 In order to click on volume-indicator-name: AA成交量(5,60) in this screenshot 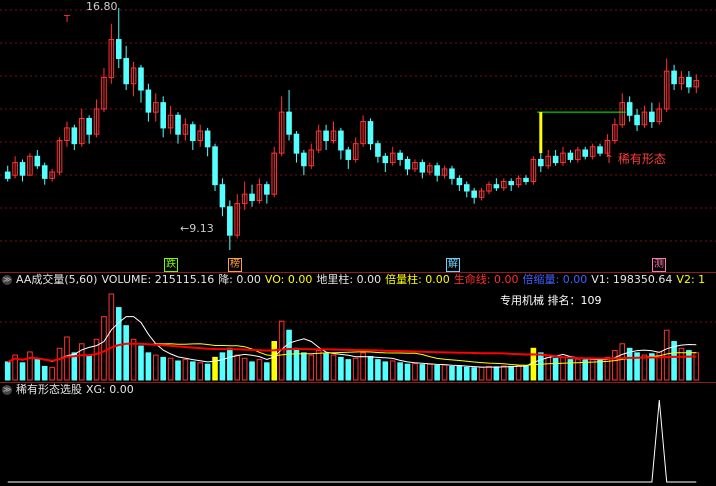, I will do `click(56, 279)`.